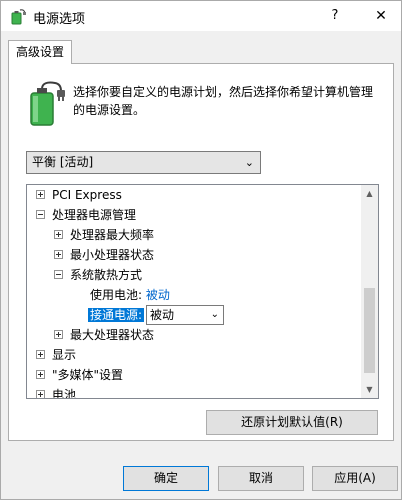  I want to click on power-options-icon, so click(18, 16).